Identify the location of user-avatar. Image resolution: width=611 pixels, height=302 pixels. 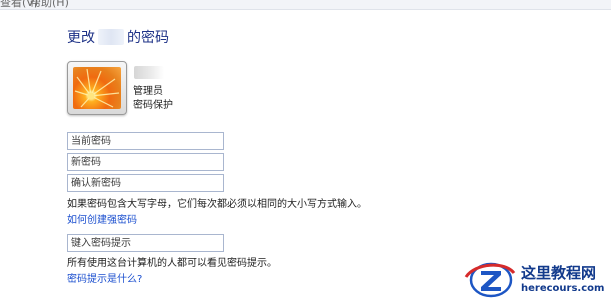
(97, 88).